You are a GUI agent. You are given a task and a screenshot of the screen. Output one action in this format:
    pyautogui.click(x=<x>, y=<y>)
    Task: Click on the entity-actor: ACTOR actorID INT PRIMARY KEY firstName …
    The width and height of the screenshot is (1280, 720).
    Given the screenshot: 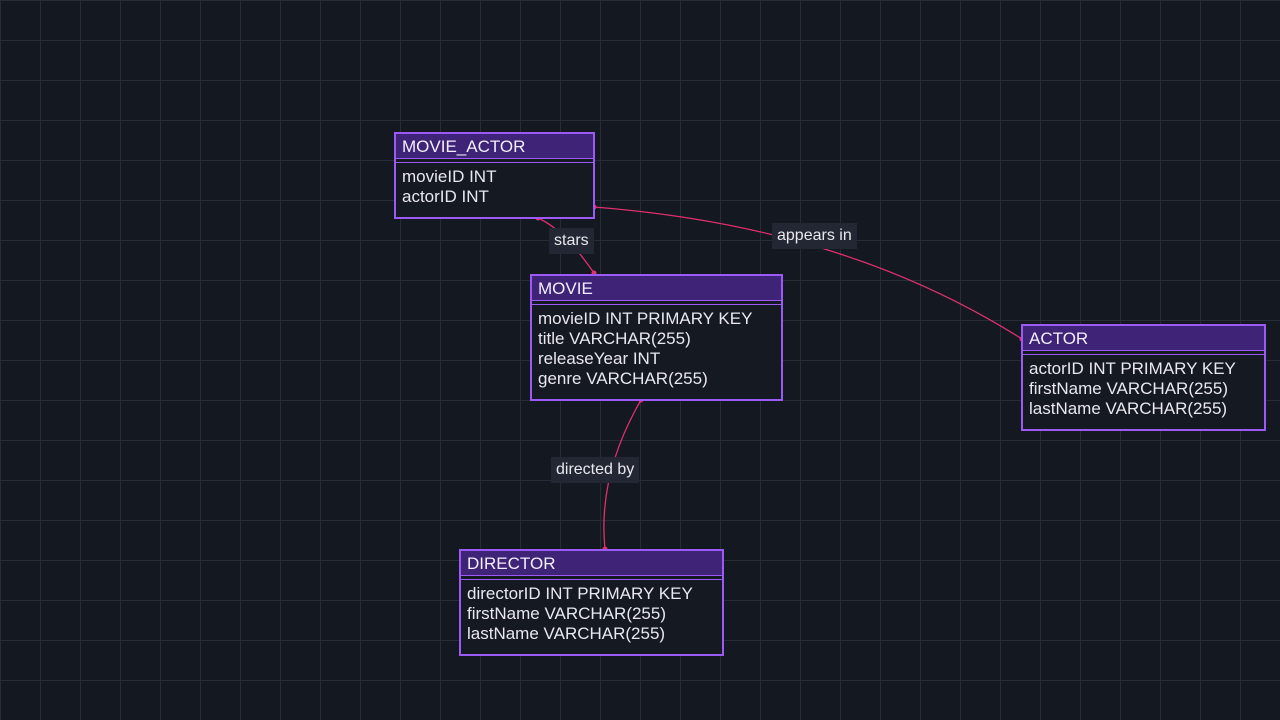 What is the action you would take?
    pyautogui.click(x=1143, y=377)
    